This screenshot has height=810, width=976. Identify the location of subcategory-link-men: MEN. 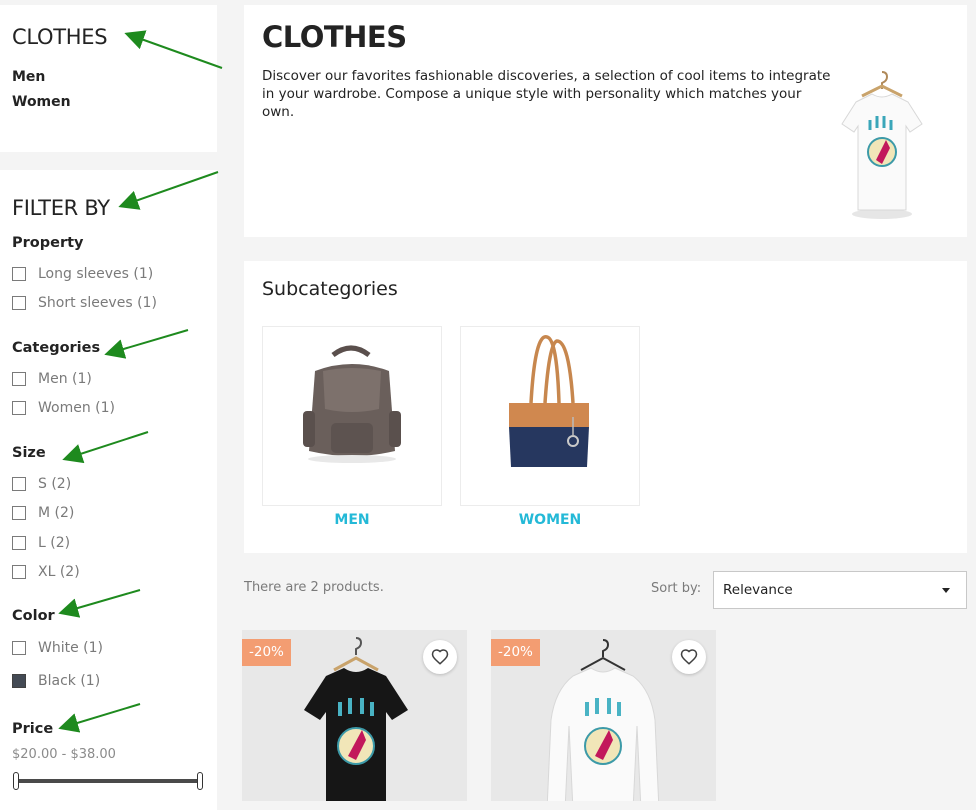
(352, 520).